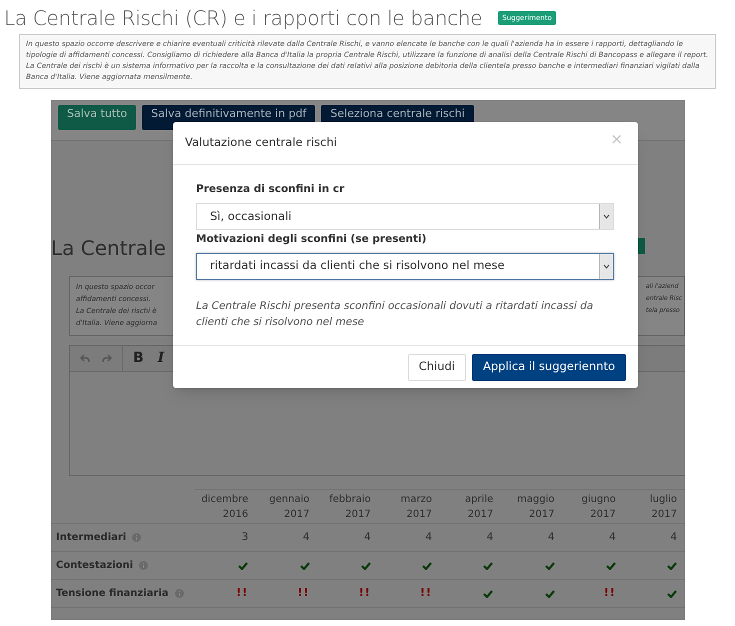 This screenshot has width=735, height=626. Describe the element at coordinates (85, 358) in the screenshot. I see `undo-icon` at that location.